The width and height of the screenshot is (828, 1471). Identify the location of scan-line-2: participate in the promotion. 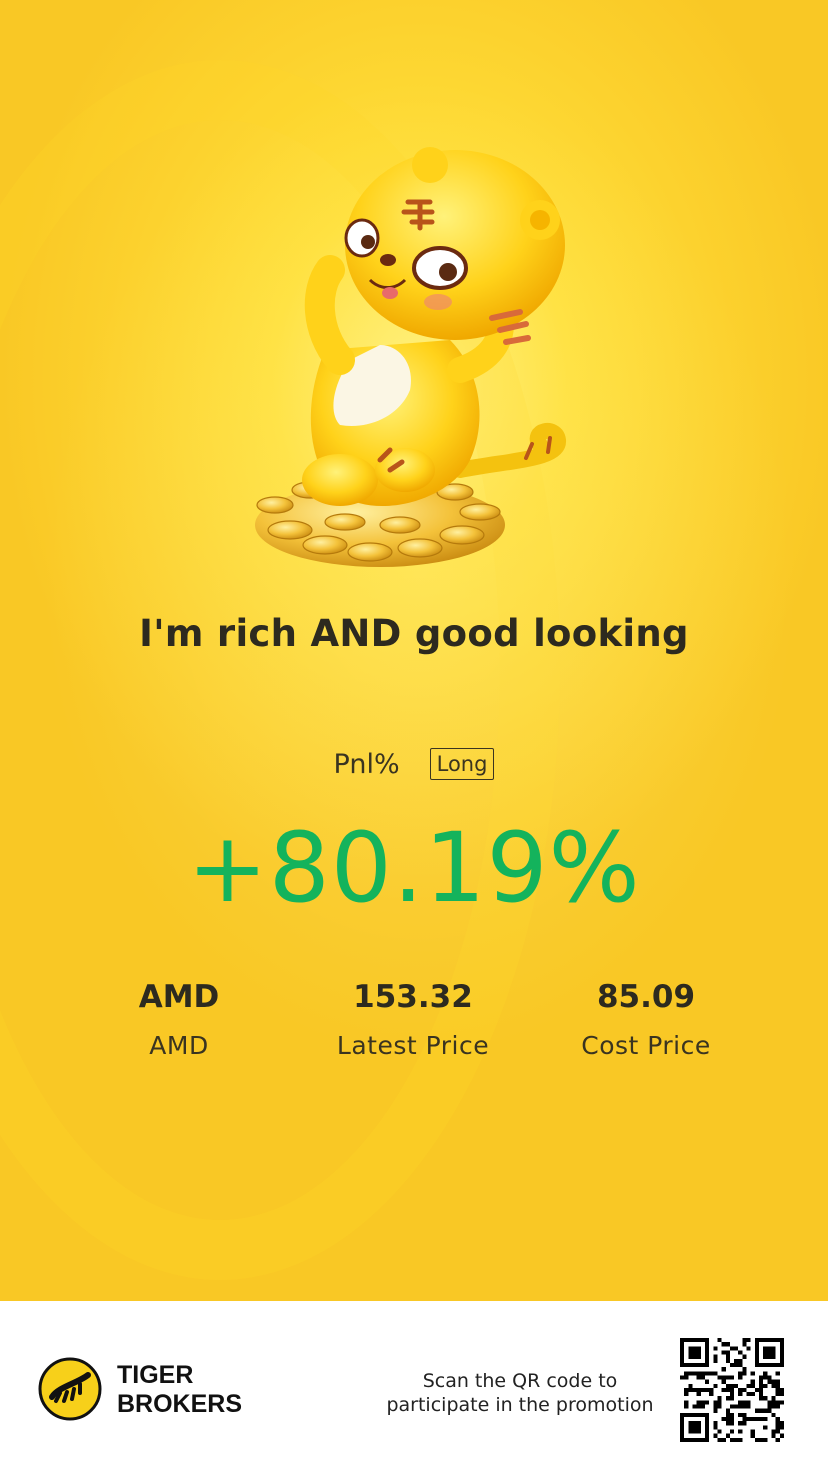
(520, 1405).